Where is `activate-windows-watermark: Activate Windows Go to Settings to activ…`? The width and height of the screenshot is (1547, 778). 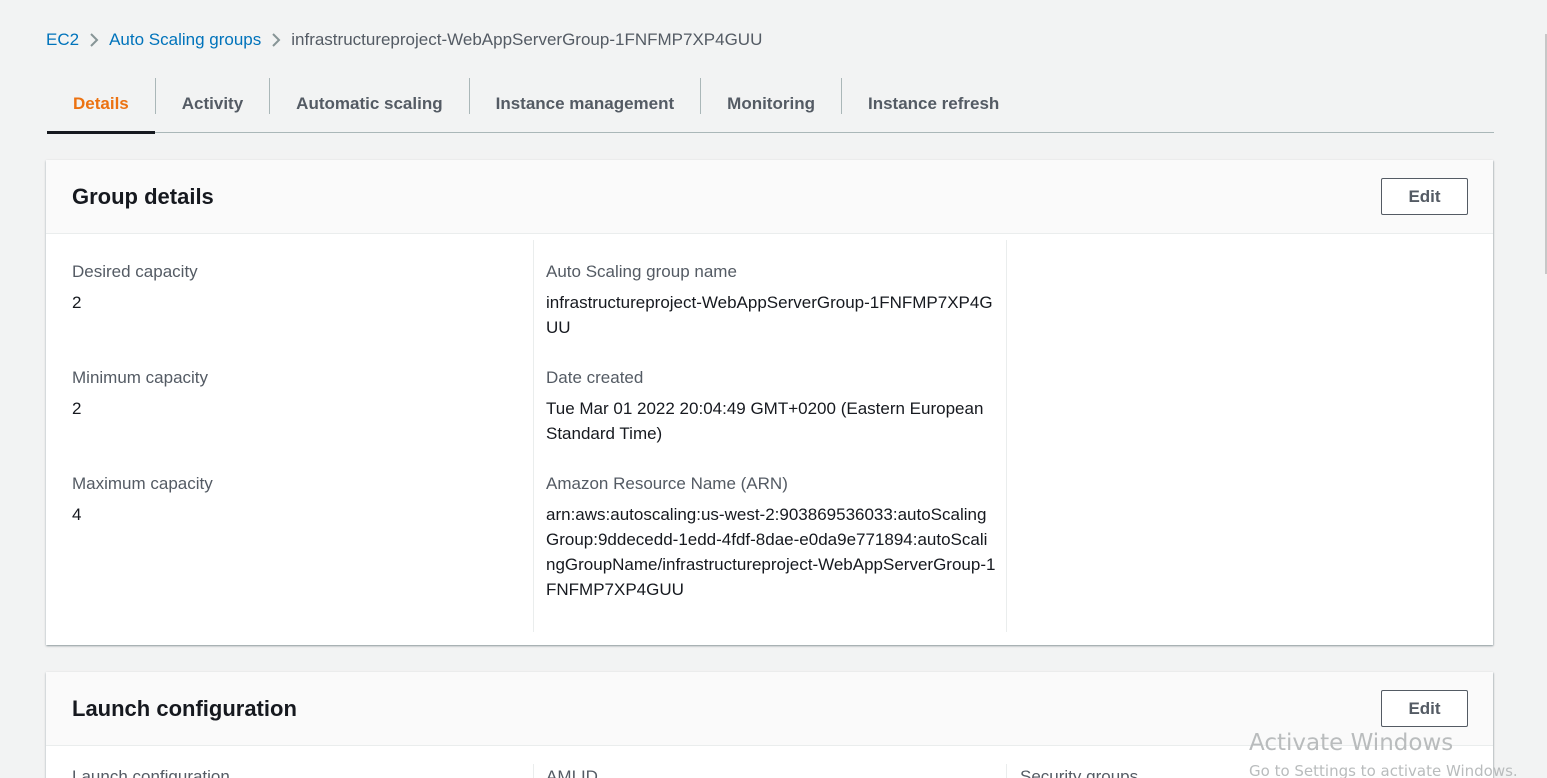
activate-windows-watermark: Activate Windows Go to Settings to activ… is located at coordinates (1383, 753).